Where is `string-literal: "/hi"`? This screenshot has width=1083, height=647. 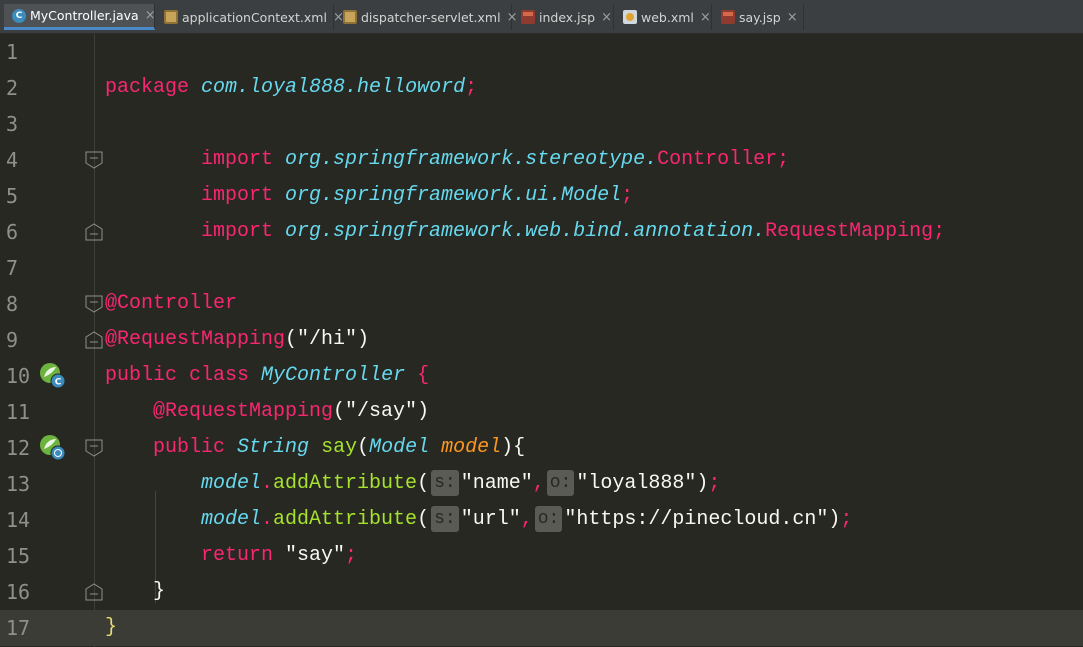
string-literal: "/hi" is located at coordinates (327, 339).